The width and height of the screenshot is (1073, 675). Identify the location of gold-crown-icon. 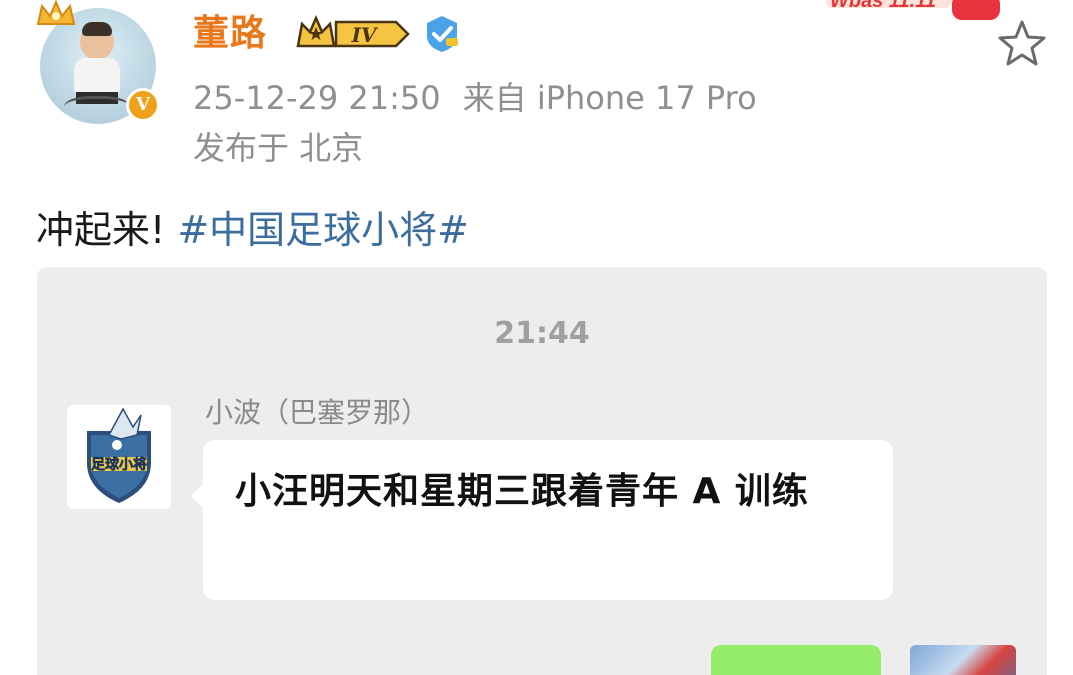
(56, 12).